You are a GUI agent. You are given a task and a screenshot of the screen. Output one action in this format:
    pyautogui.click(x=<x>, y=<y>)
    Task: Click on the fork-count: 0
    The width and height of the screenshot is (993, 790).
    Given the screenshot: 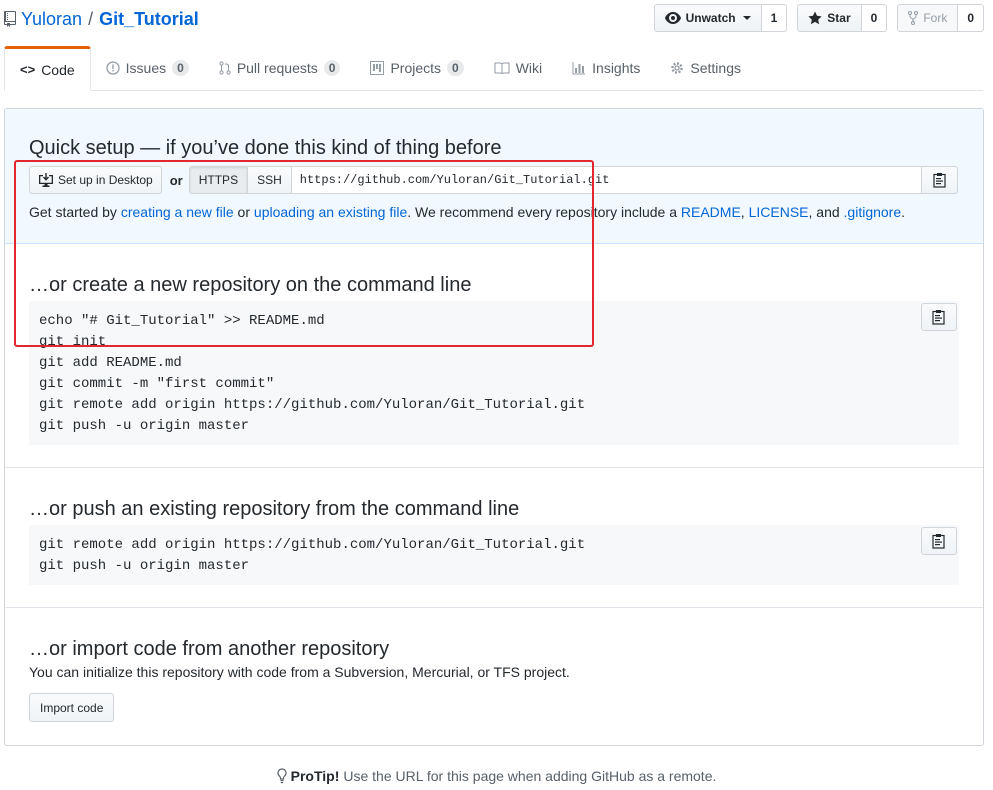 What is the action you would take?
    pyautogui.click(x=971, y=18)
    